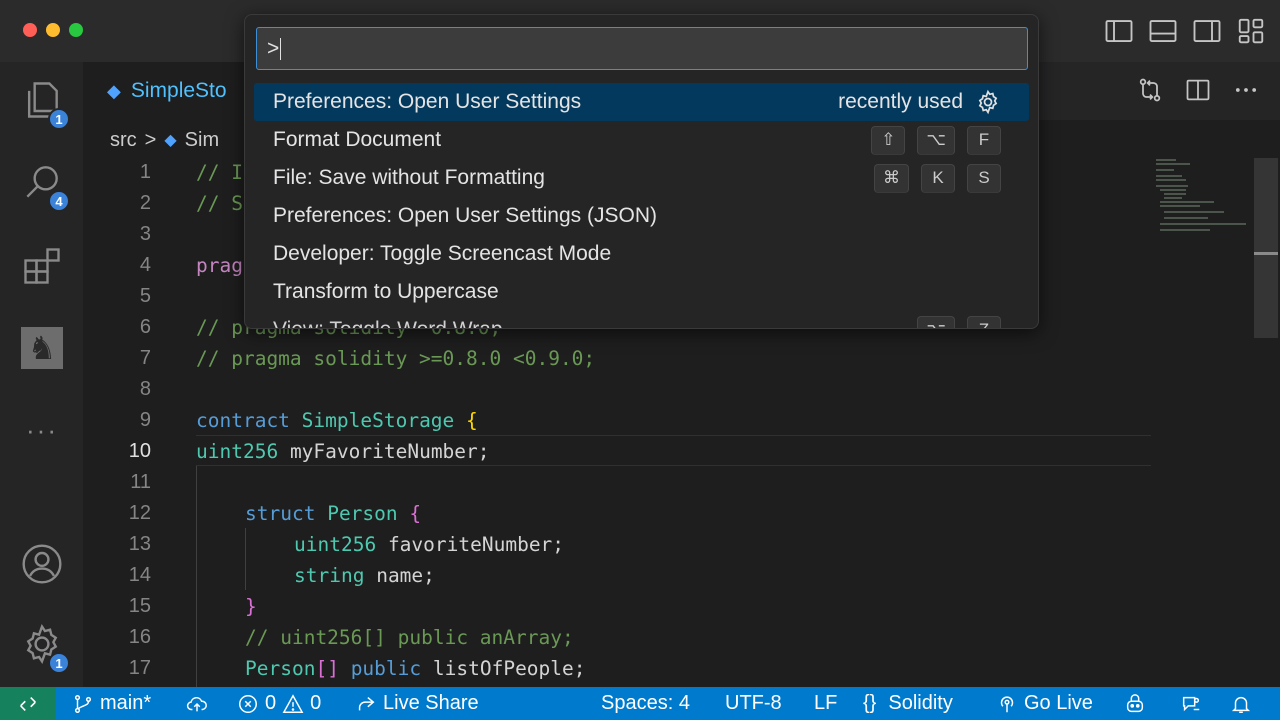 This screenshot has width=1280, height=720. I want to click on feedback-button, so click(1191, 703).